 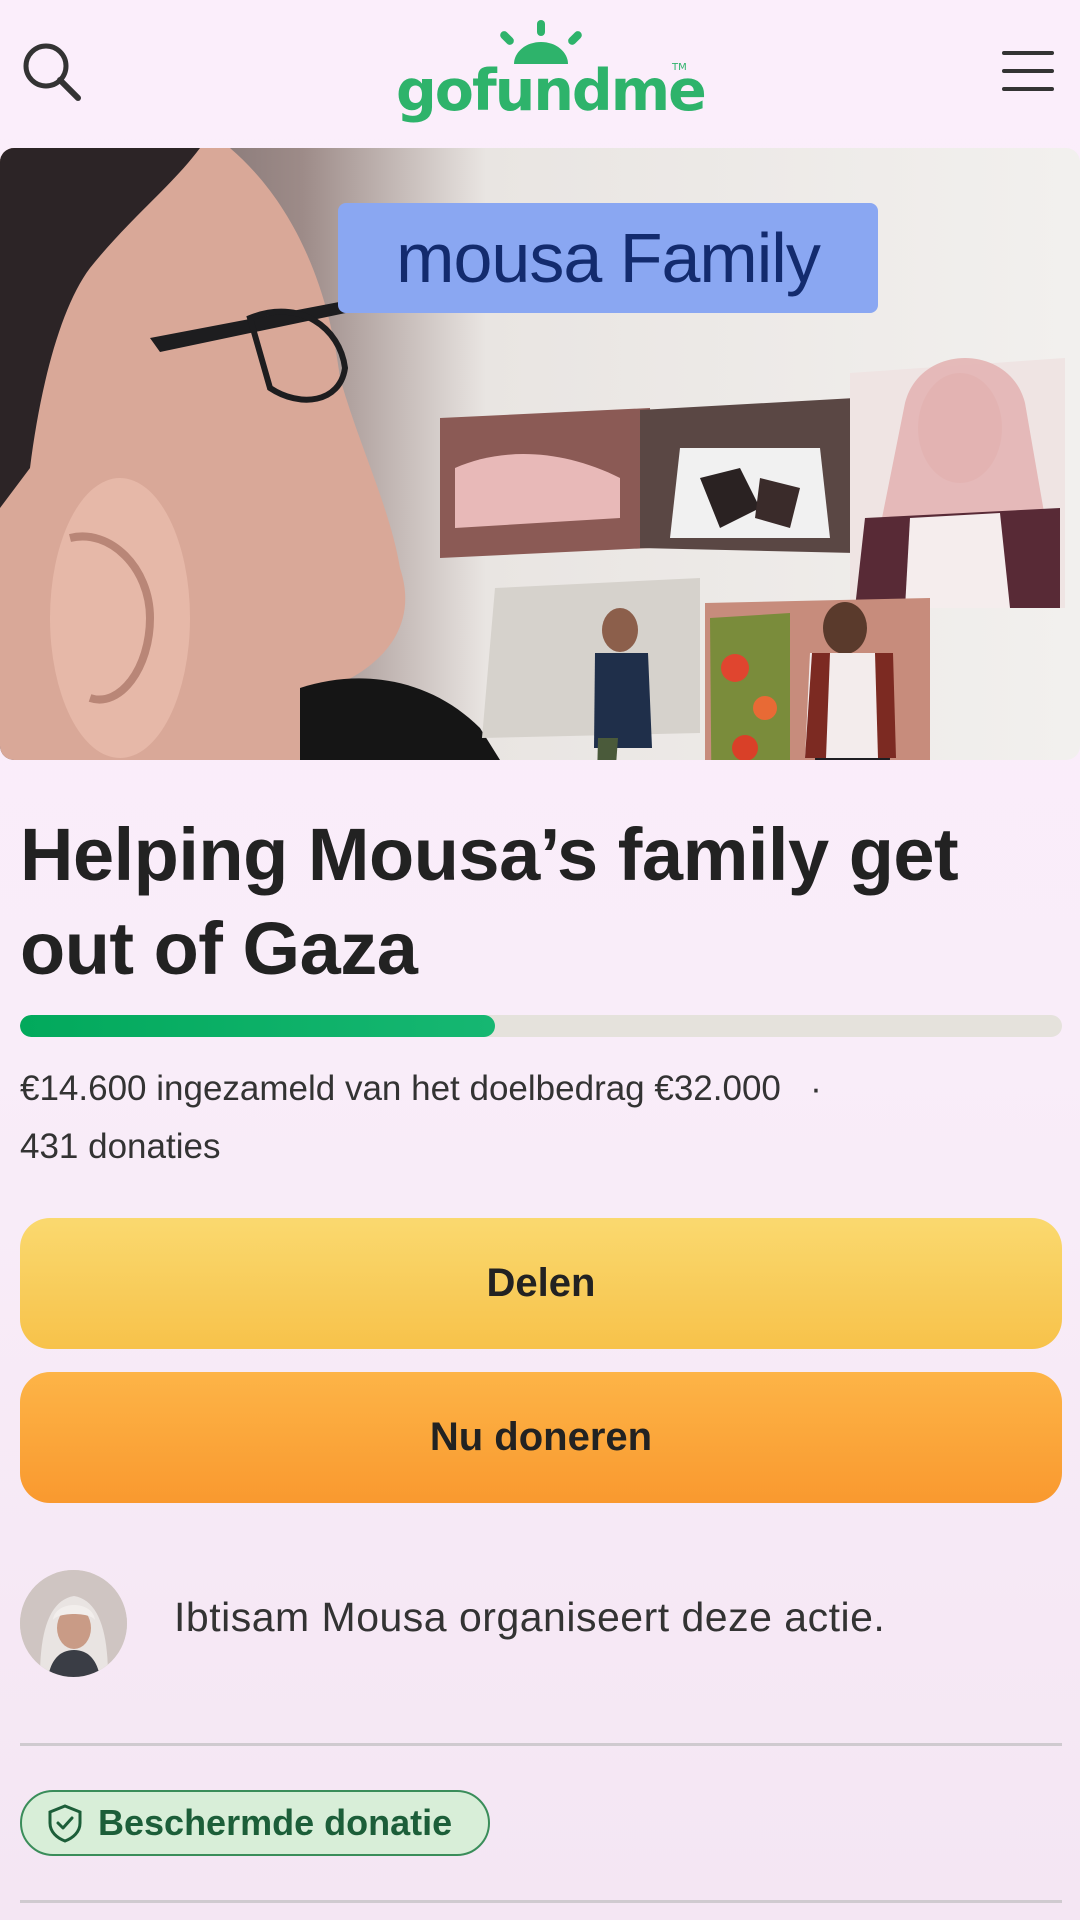 I want to click on organizer-row: Ibtisam Mousa organiseert deze actie., so click(x=540, y=1624).